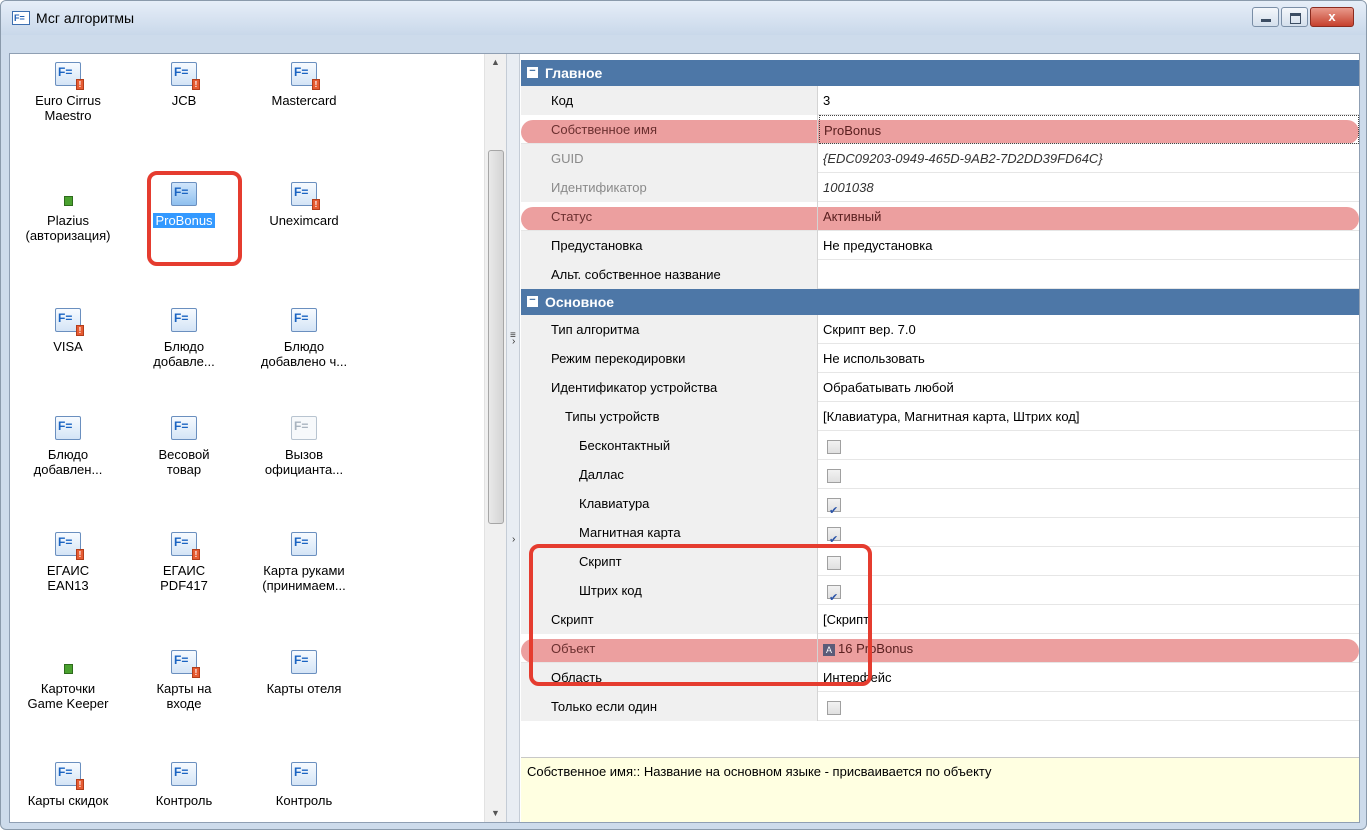 This screenshot has width=1367, height=830. What do you see at coordinates (683, 18) in the screenshot?
I see `title-bar: F= Мсг алгоритмы x` at bounding box center [683, 18].